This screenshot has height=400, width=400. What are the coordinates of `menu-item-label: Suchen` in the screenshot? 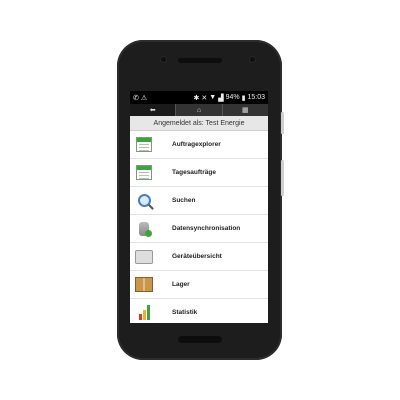 It's located at (184, 200).